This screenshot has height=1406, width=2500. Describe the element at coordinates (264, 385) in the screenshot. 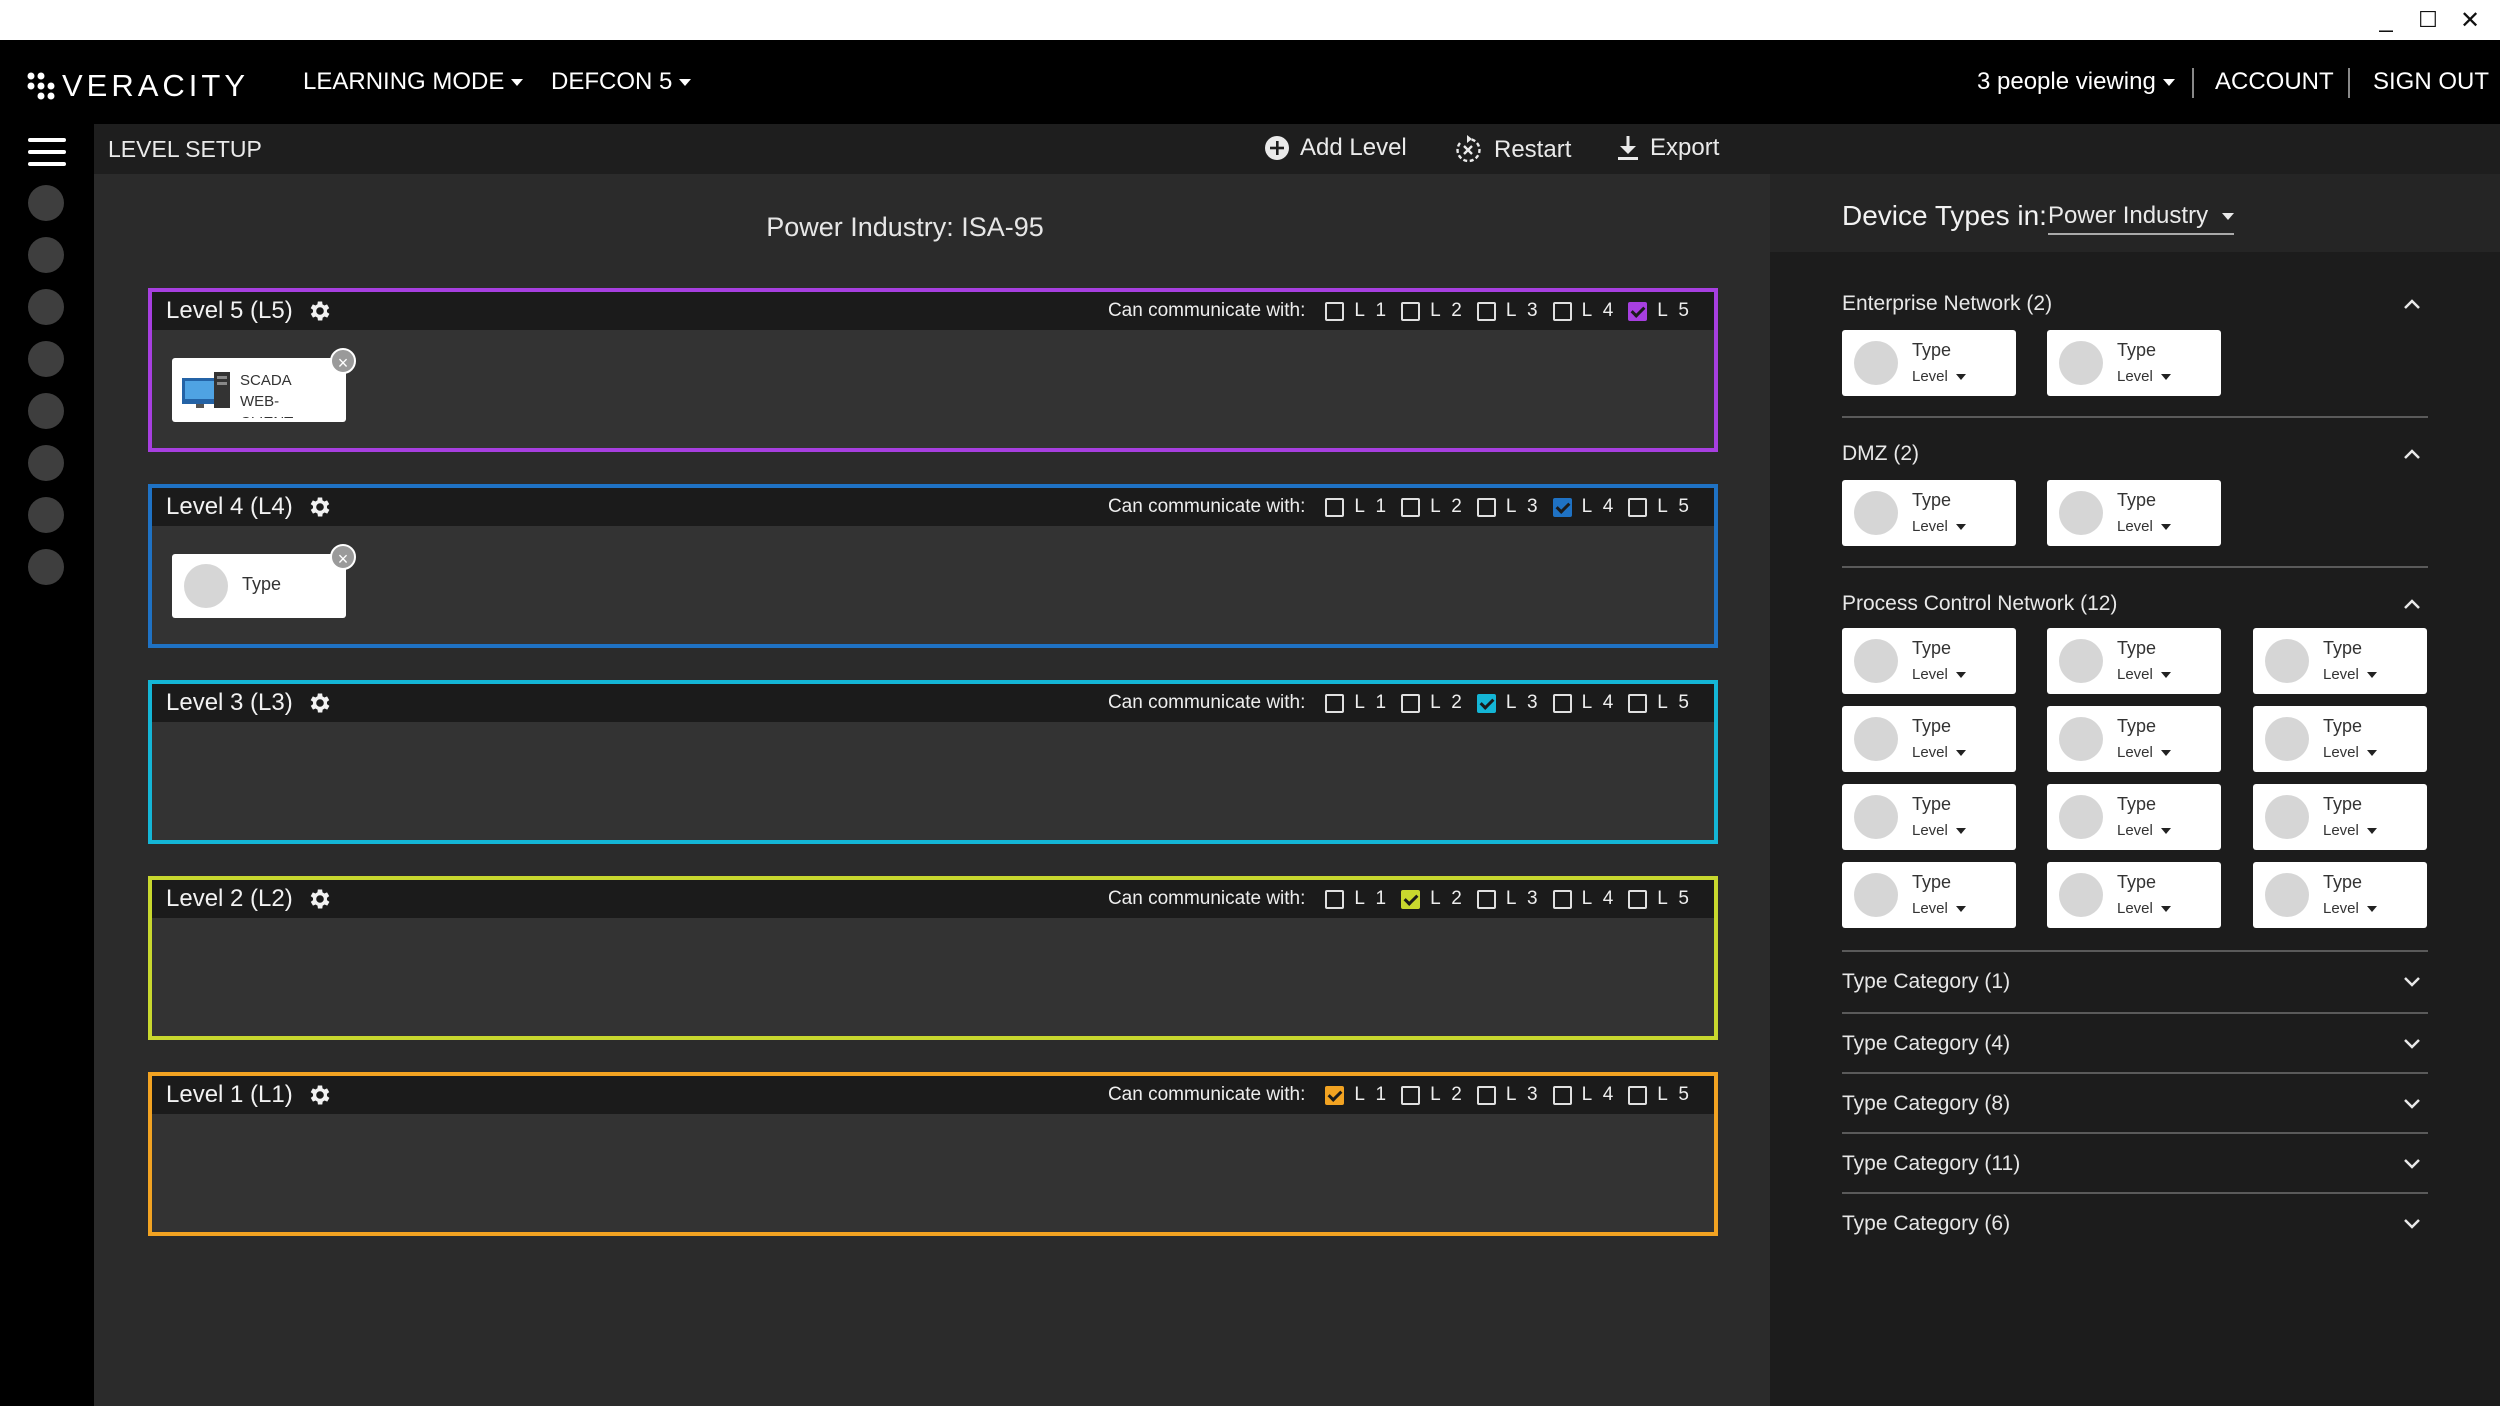

I see `device-card: SCADA WEB-CLIENT ×` at that location.